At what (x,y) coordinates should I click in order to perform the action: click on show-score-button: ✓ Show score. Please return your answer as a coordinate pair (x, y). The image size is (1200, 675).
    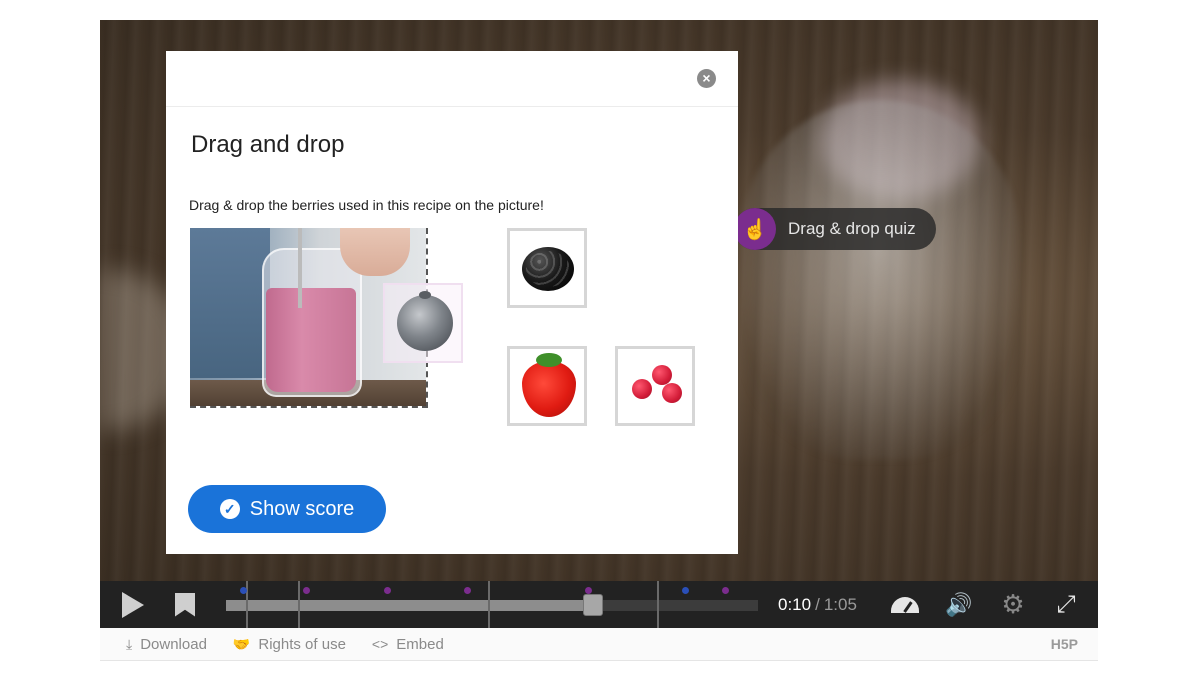
    Looking at the image, I should click on (287, 509).